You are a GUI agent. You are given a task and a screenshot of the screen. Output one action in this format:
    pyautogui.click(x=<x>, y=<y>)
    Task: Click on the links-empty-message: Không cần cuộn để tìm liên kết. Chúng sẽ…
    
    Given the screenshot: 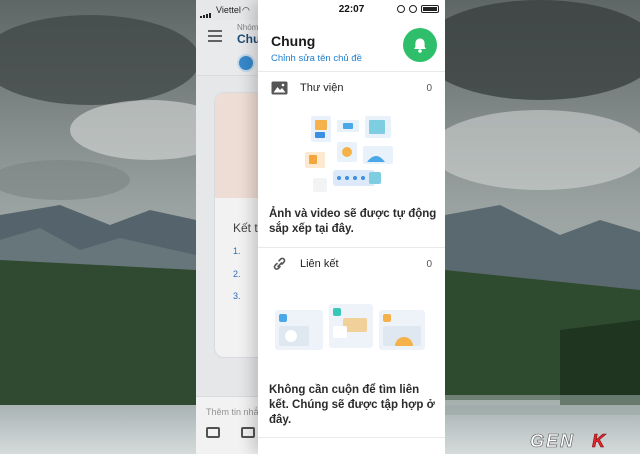 What is the action you would take?
    pyautogui.click(x=352, y=405)
    